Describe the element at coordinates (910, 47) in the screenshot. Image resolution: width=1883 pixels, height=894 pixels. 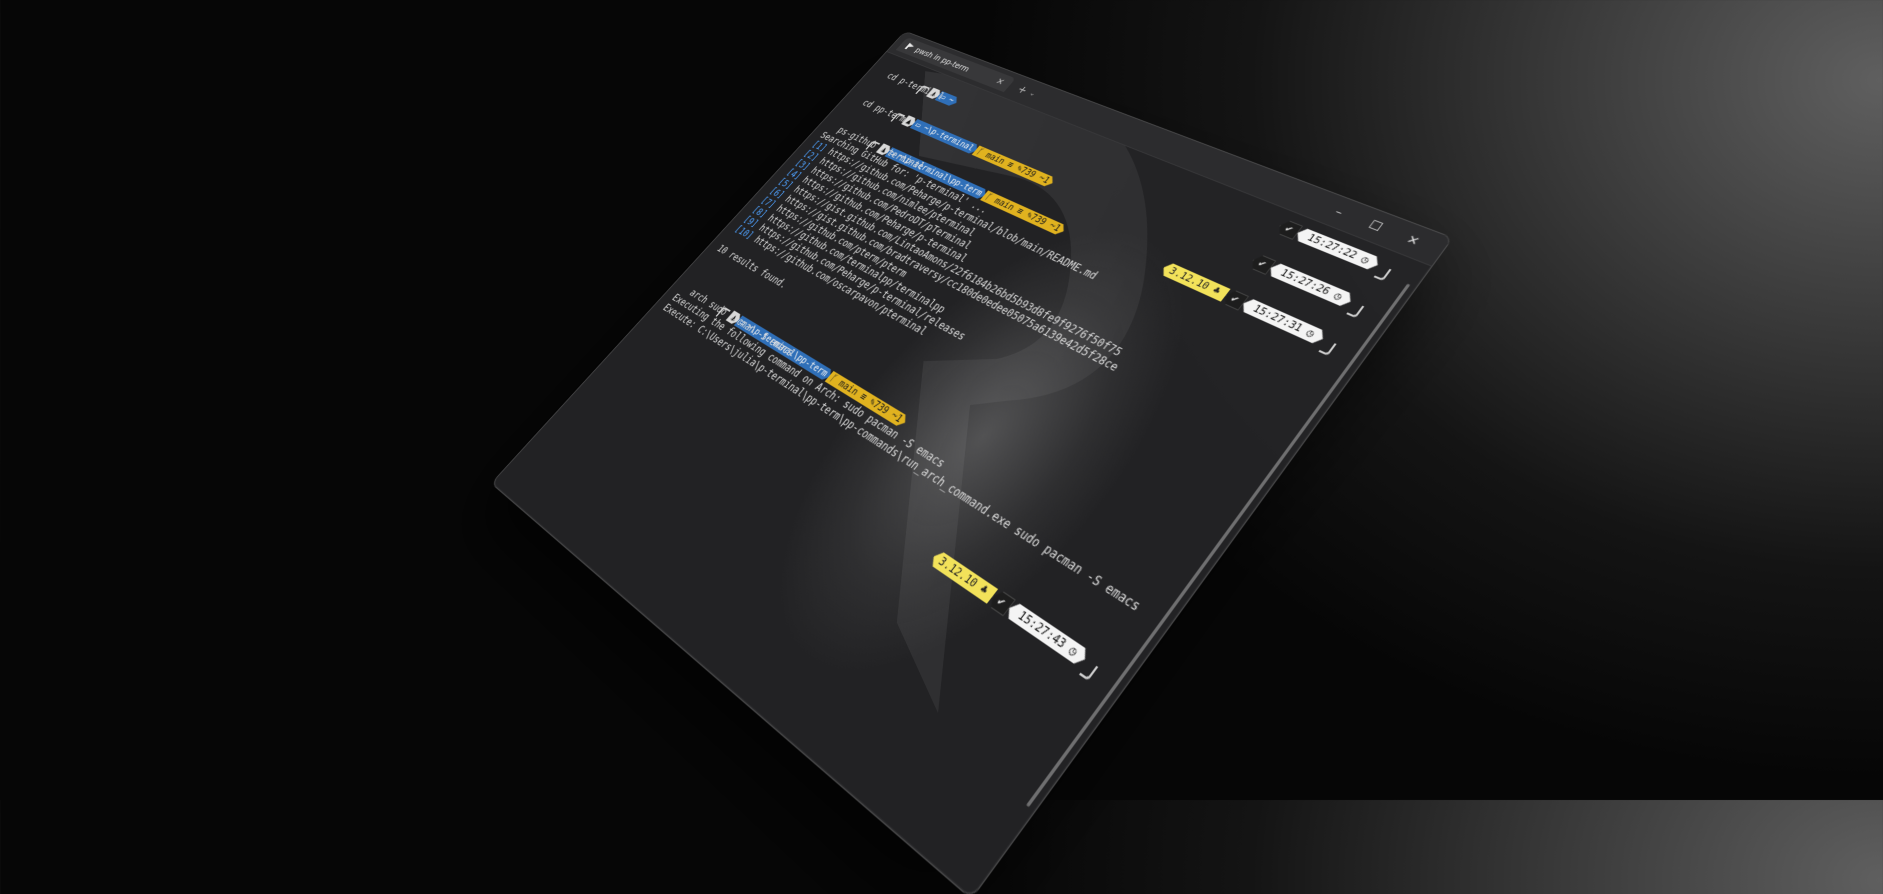
I see `p-terminal-icon` at that location.